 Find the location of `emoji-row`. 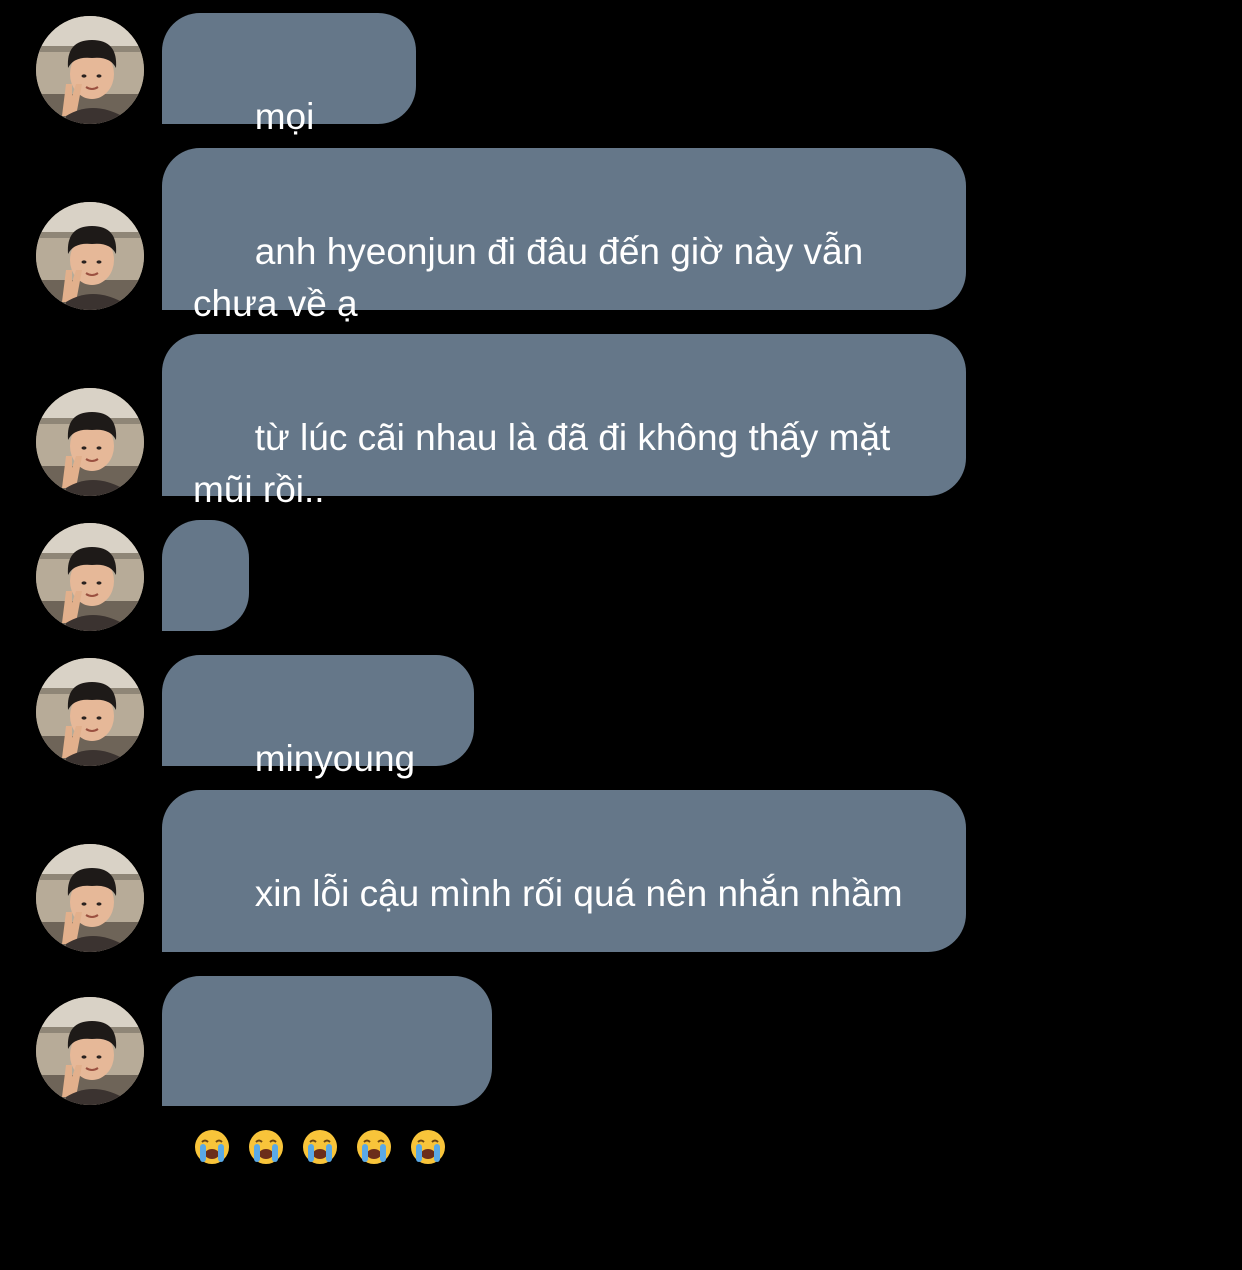

emoji-row is located at coordinates (327, 1145).